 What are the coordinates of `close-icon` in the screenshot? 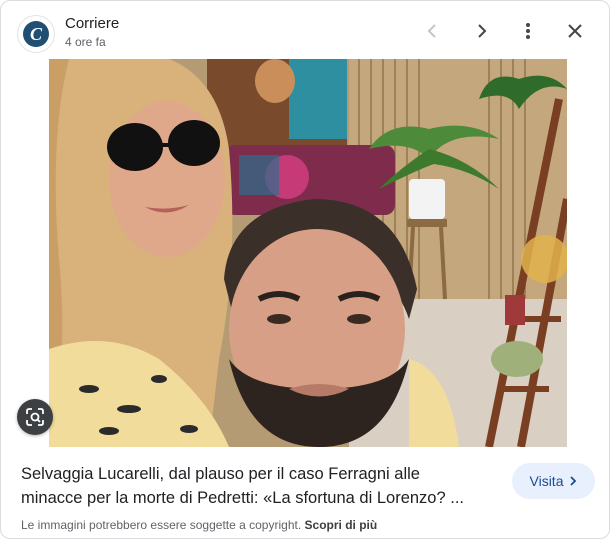 It's located at (575, 31).